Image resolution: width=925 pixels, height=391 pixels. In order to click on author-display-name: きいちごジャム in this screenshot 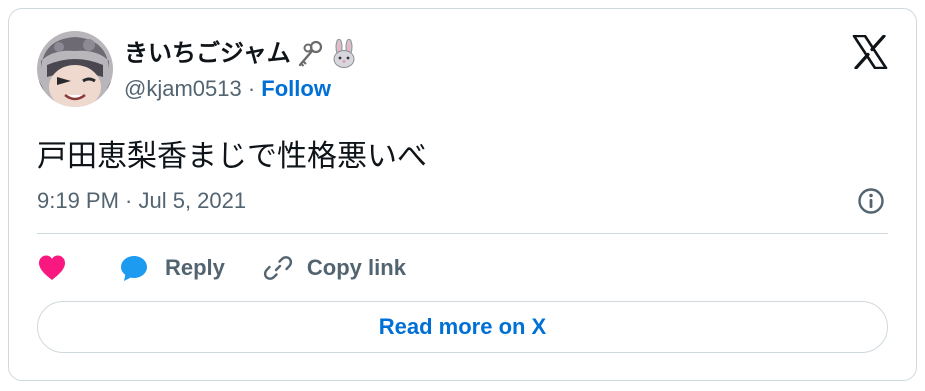, I will do `click(241, 54)`.